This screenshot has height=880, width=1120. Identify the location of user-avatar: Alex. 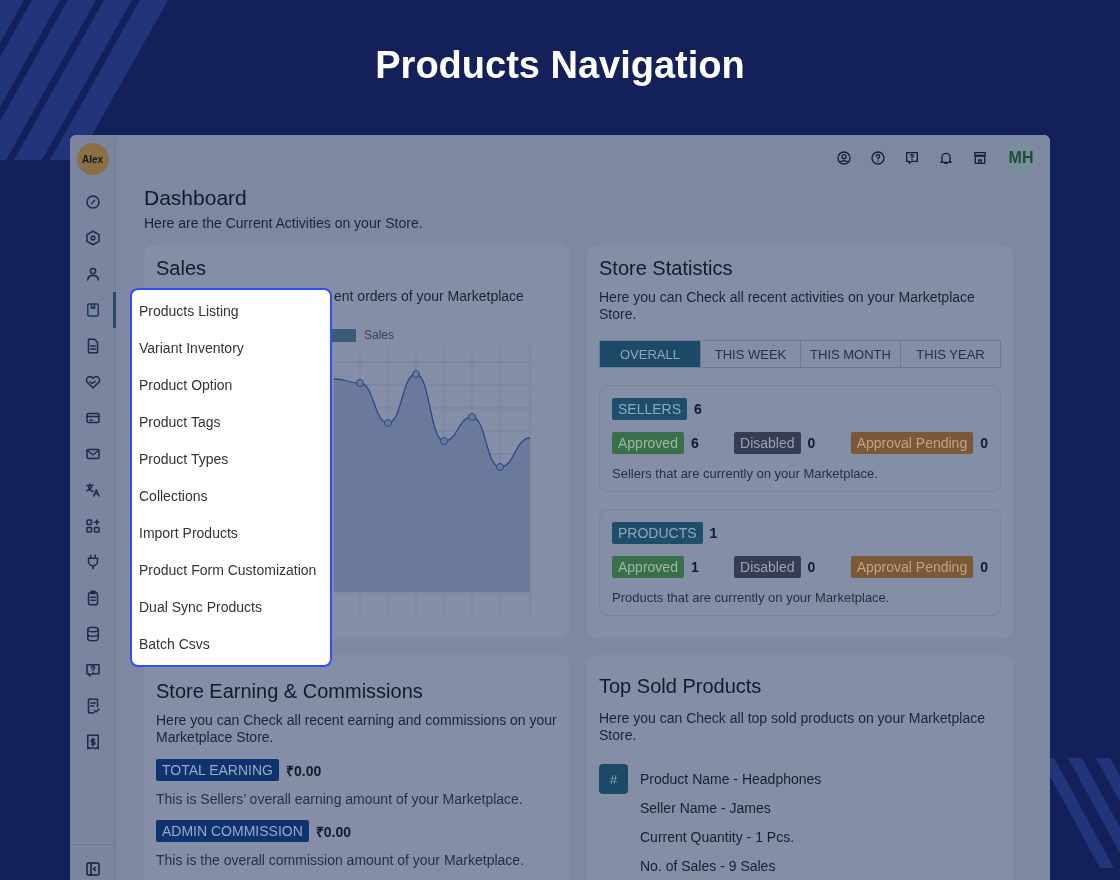
(92, 159).